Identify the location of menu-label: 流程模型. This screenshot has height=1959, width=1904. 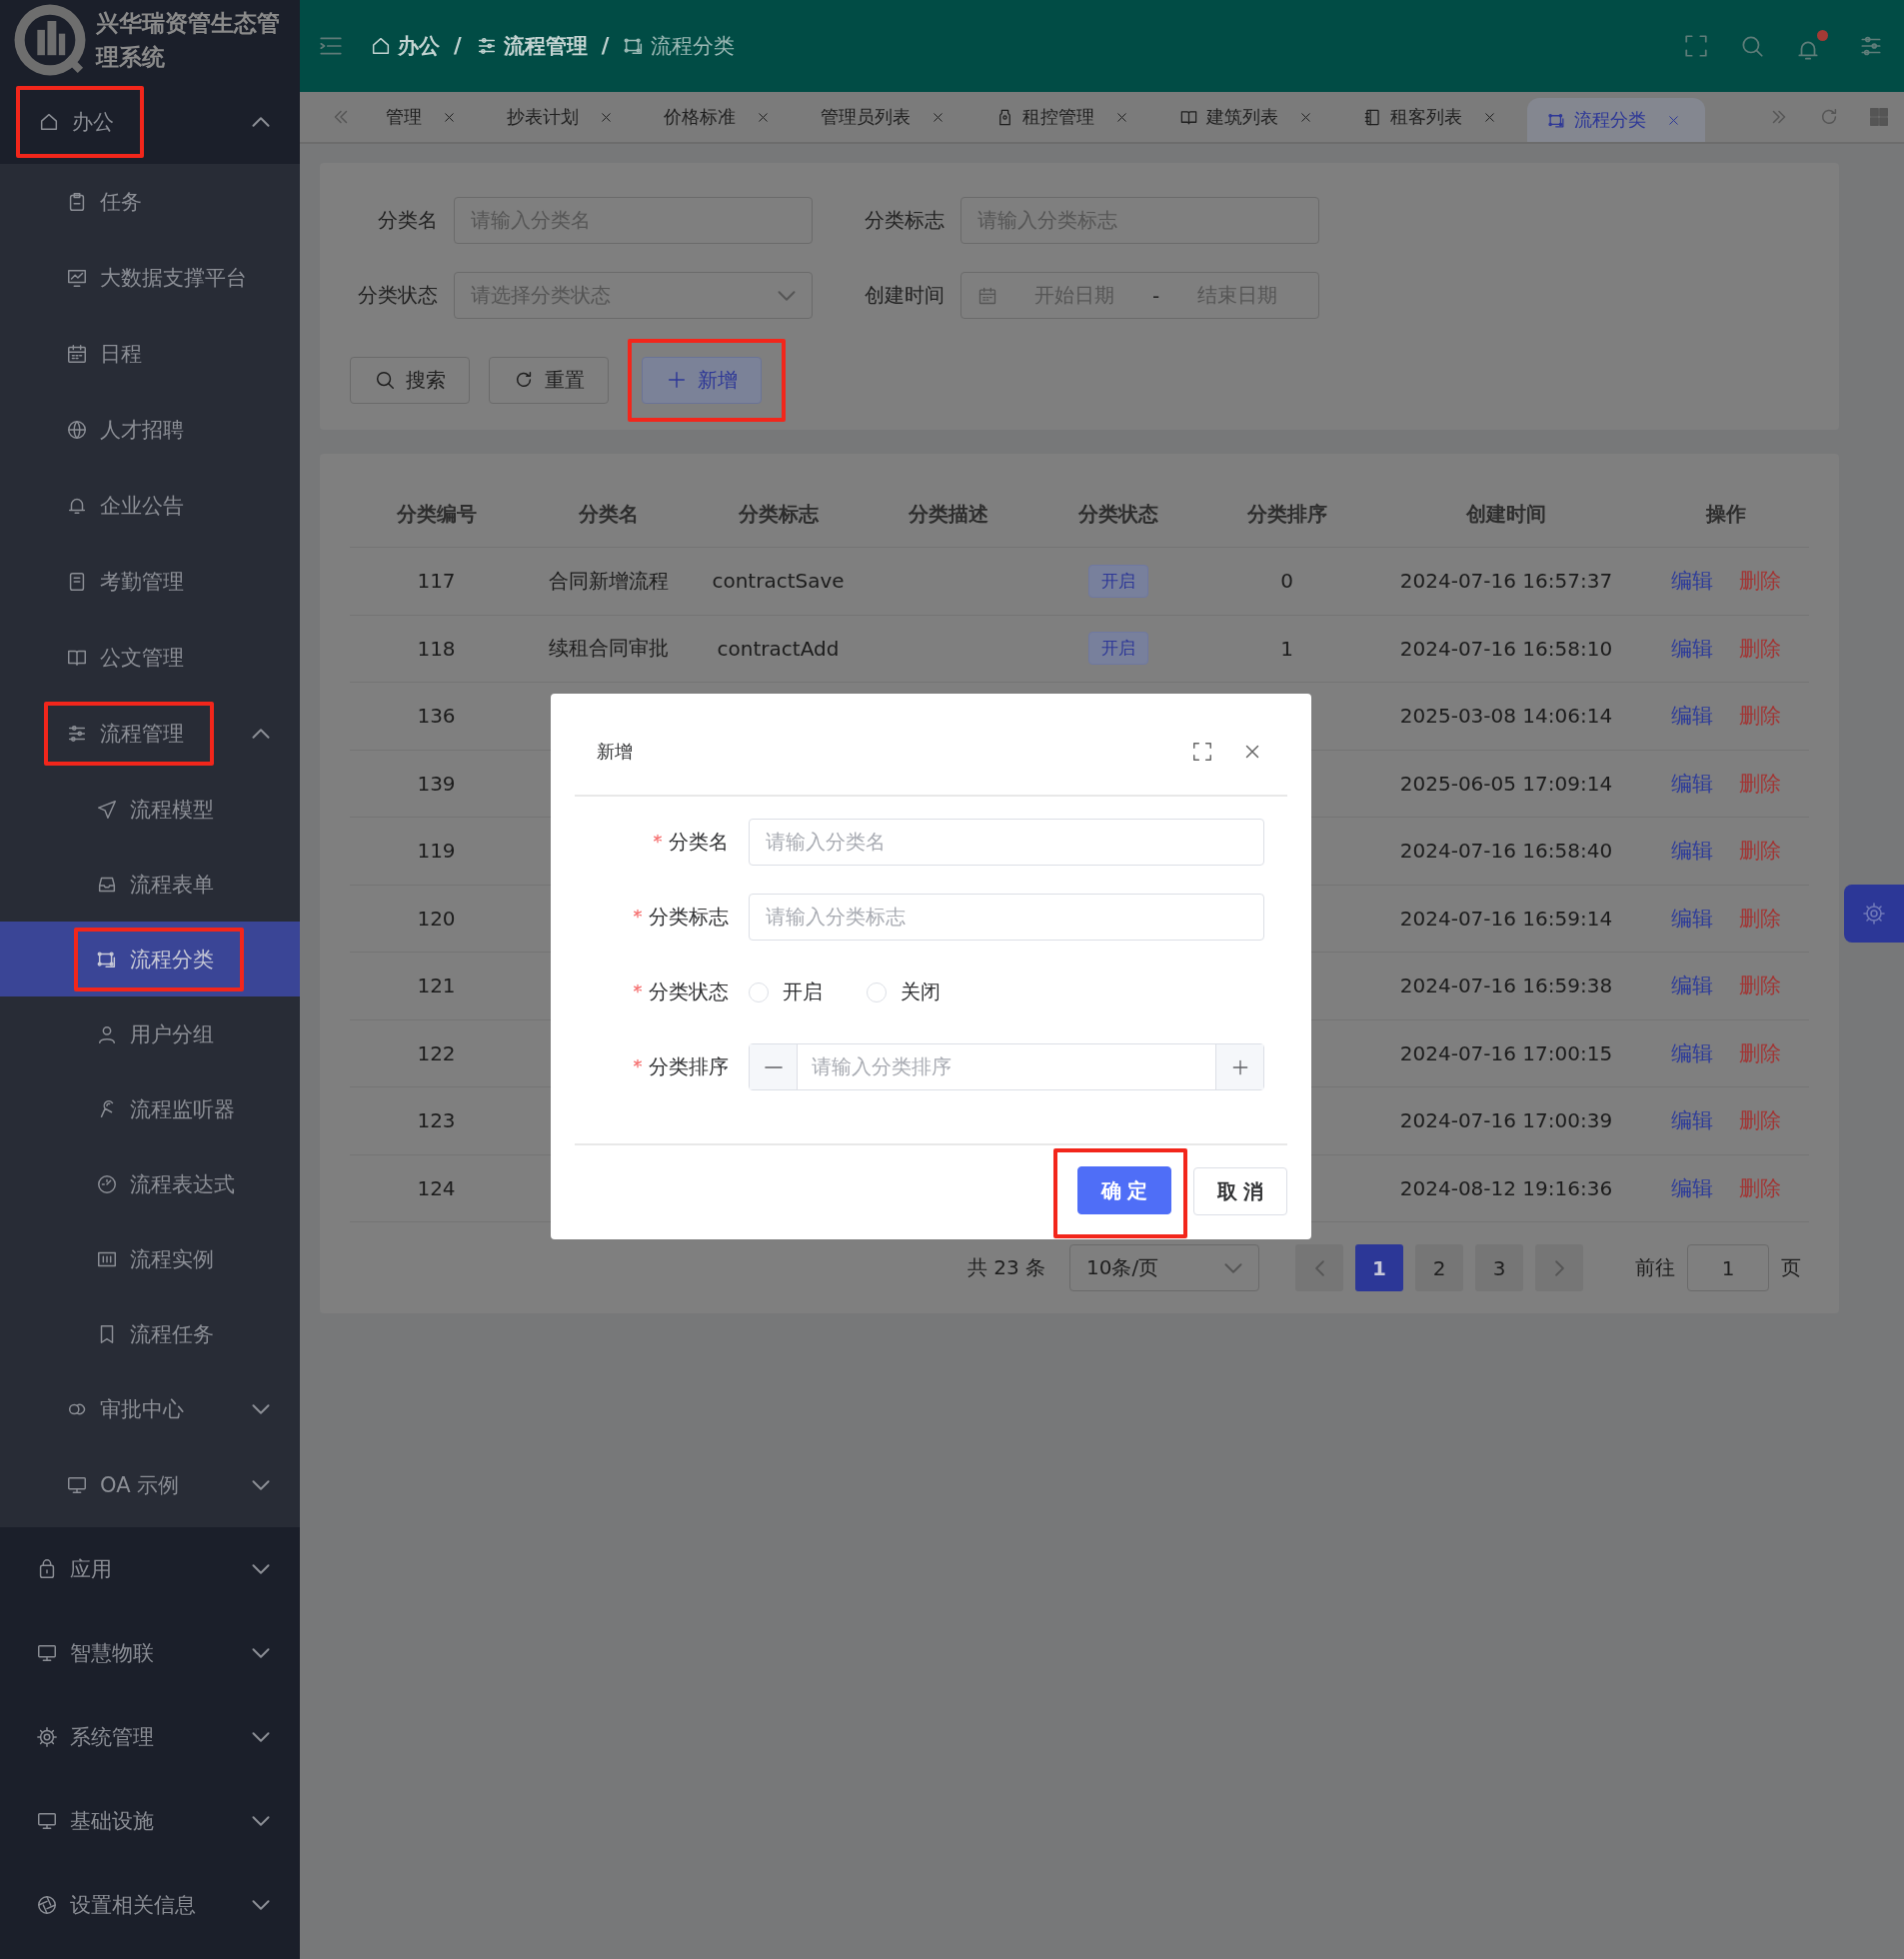
(172, 810).